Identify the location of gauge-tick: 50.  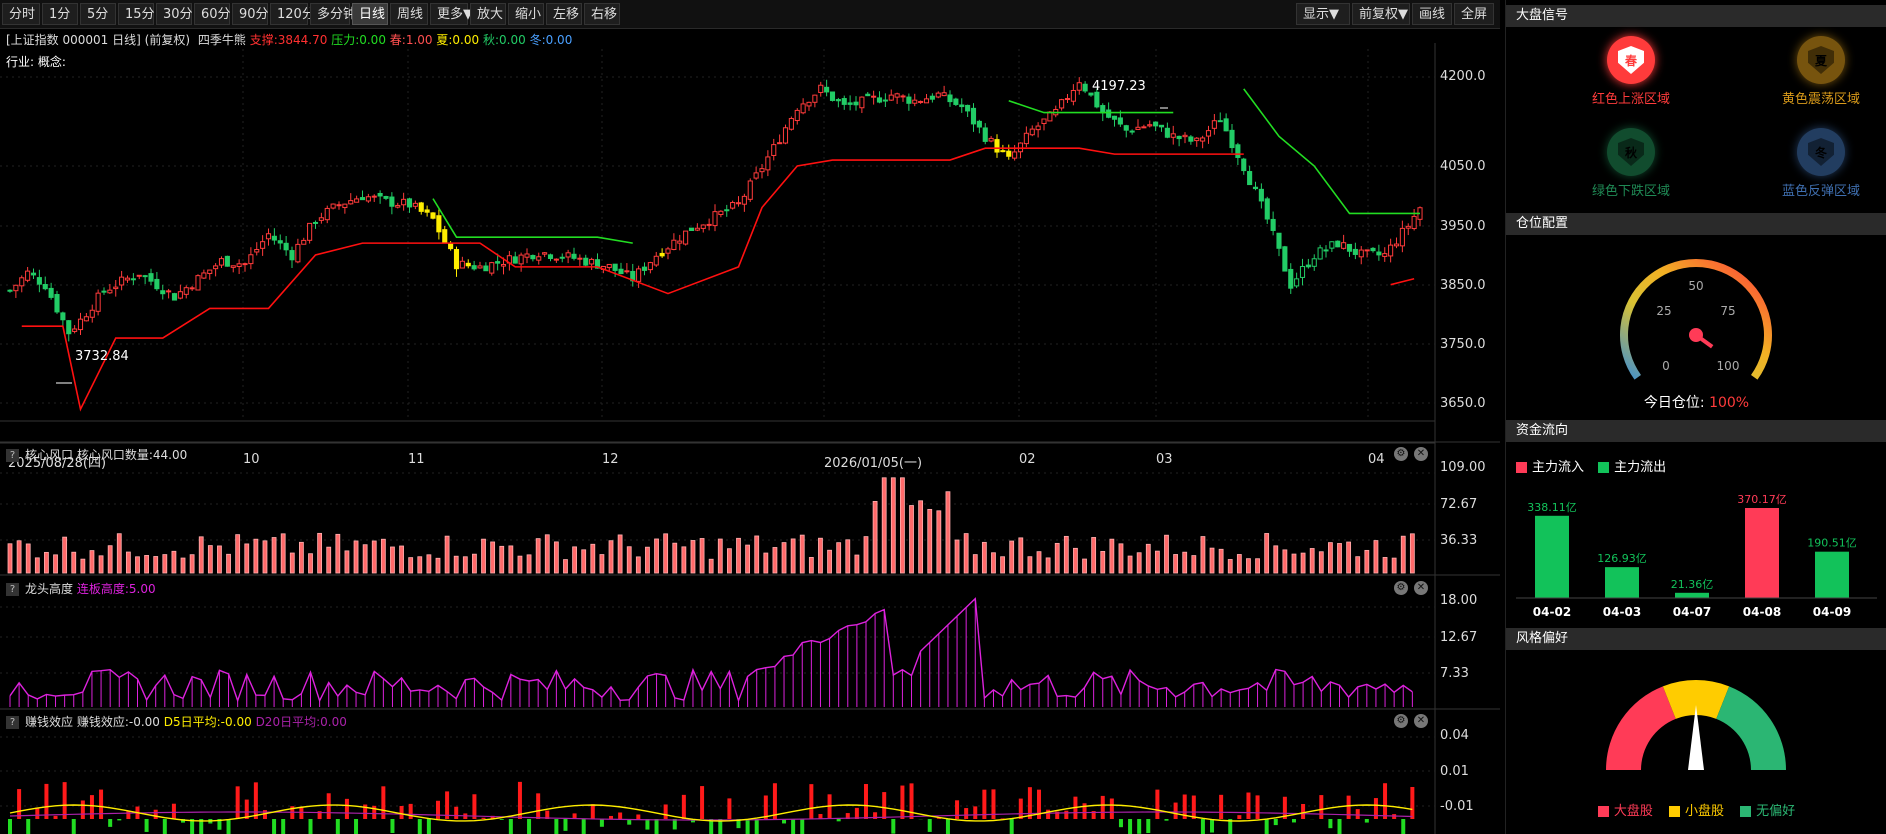
(1695, 286).